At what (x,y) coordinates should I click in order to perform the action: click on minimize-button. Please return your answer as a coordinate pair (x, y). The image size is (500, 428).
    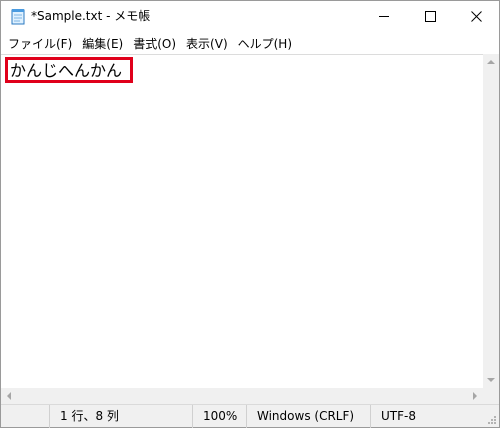
    Looking at the image, I should click on (384, 16).